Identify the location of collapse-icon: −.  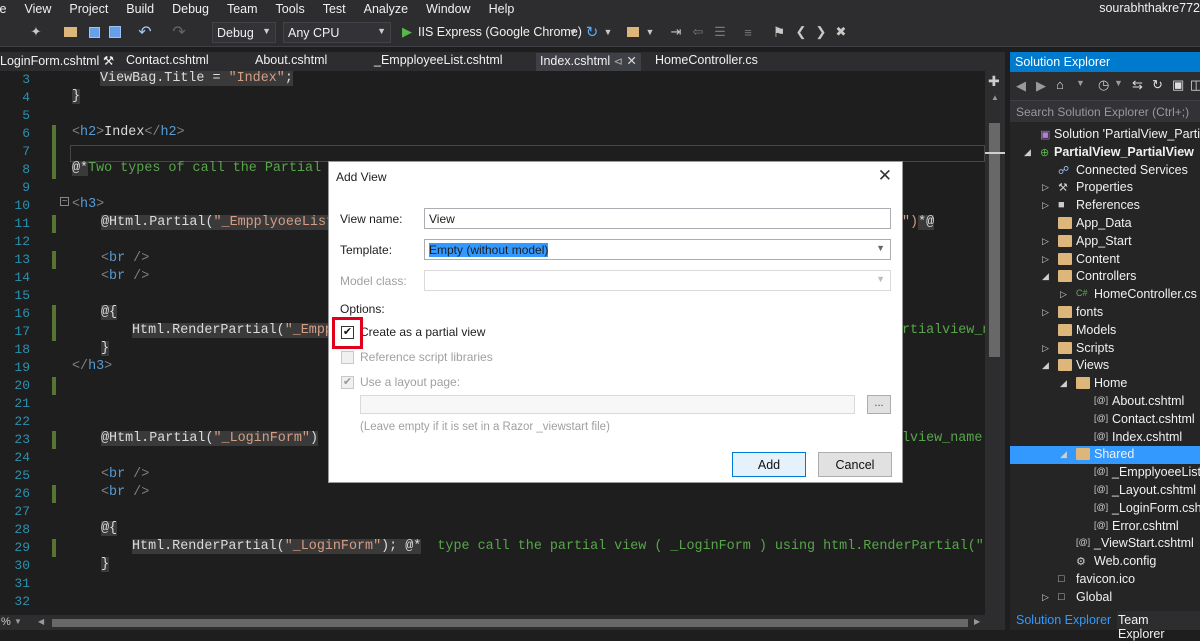
(64, 202).